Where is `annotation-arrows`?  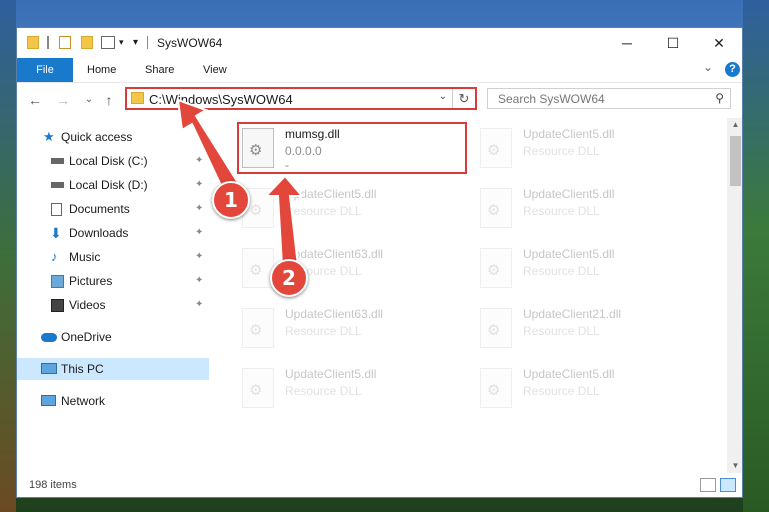
annotation-arrows is located at coordinates (240, 182).